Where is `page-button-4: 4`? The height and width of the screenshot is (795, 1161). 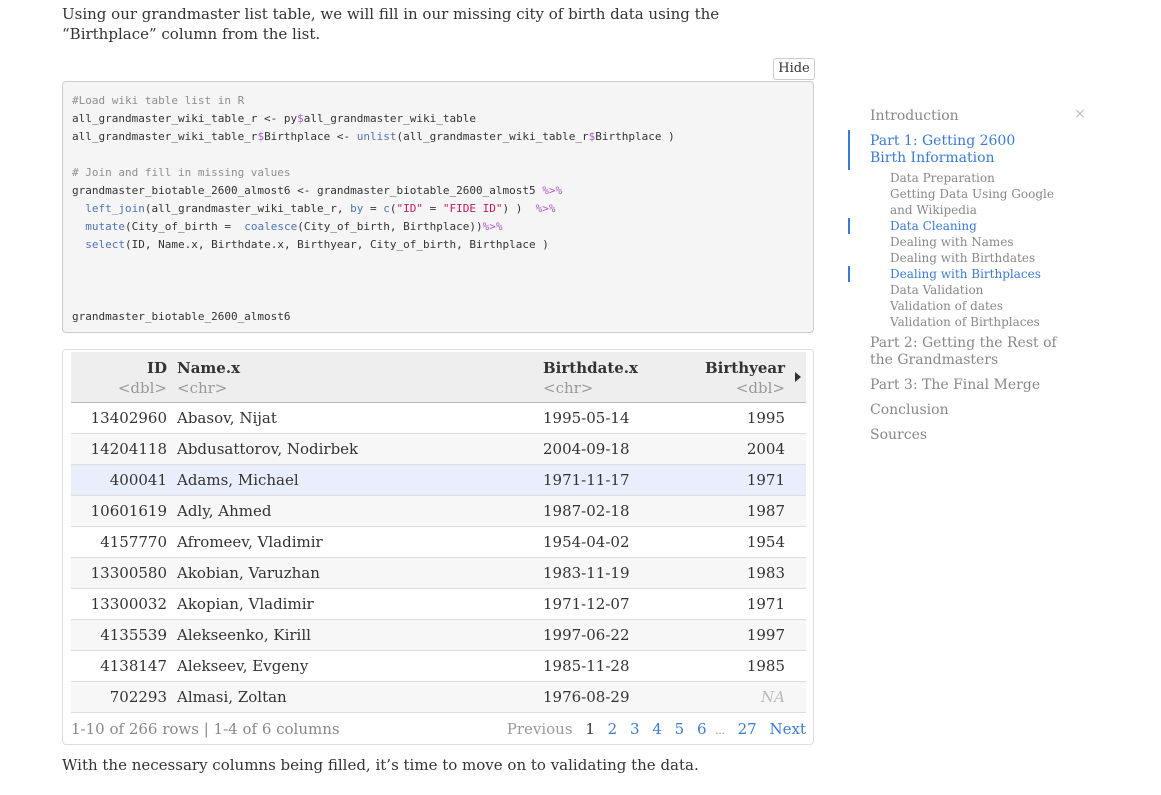
page-button-4: 4 is located at coordinates (657, 729).